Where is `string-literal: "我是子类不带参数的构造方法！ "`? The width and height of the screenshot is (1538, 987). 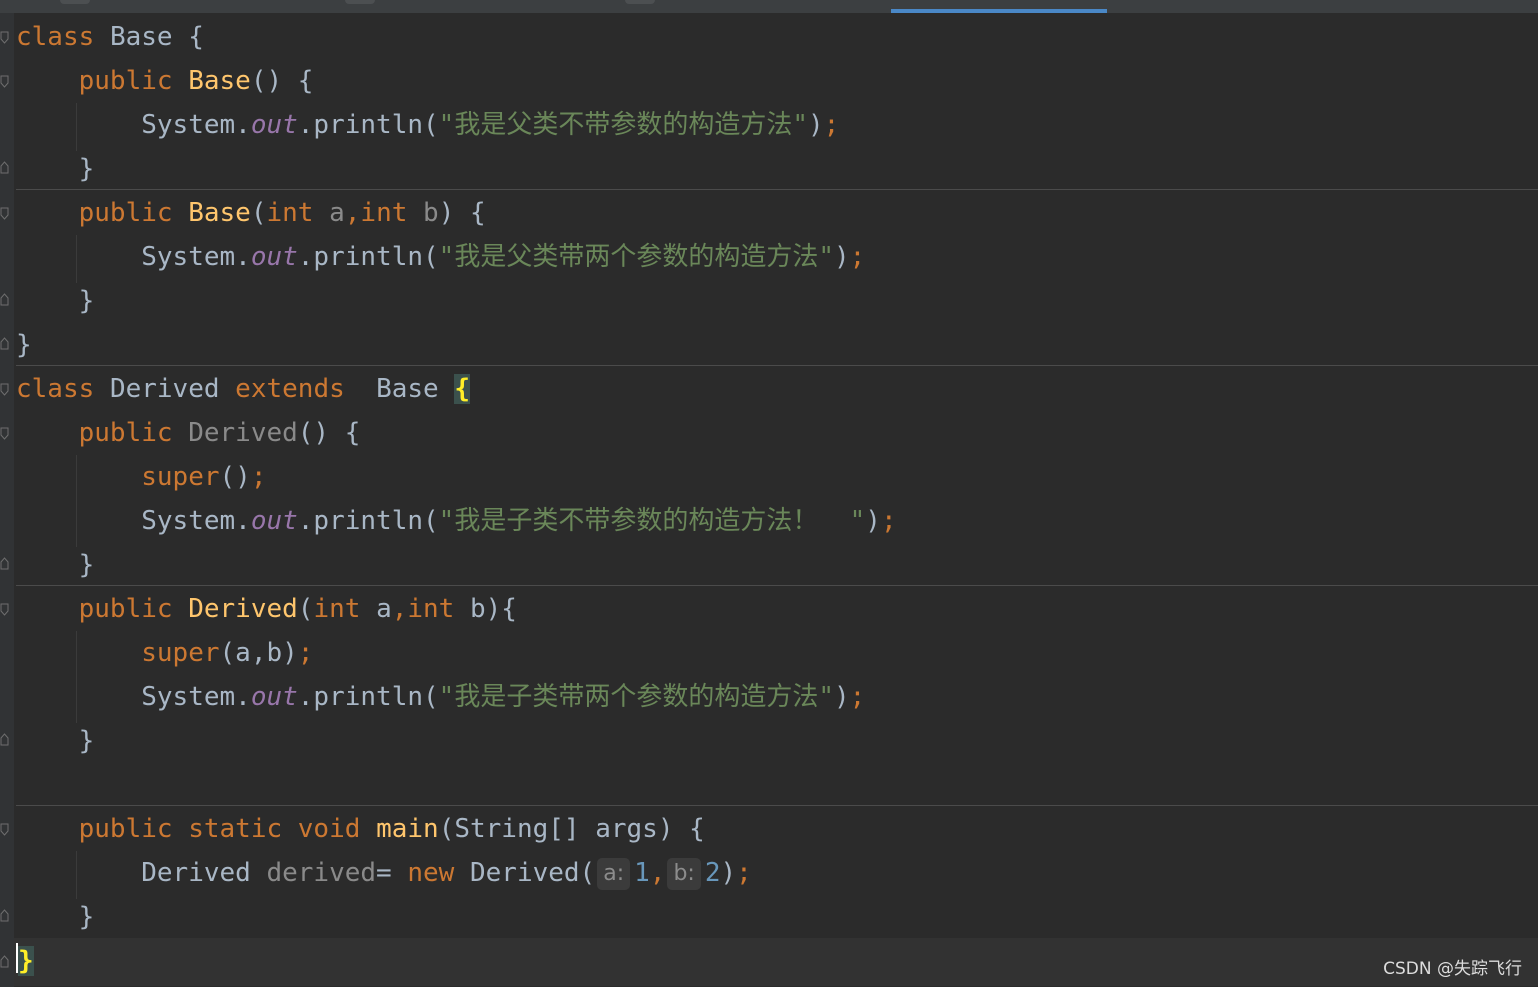 string-literal: "我是子类不带参数的构造方法！ " is located at coordinates (652, 521).